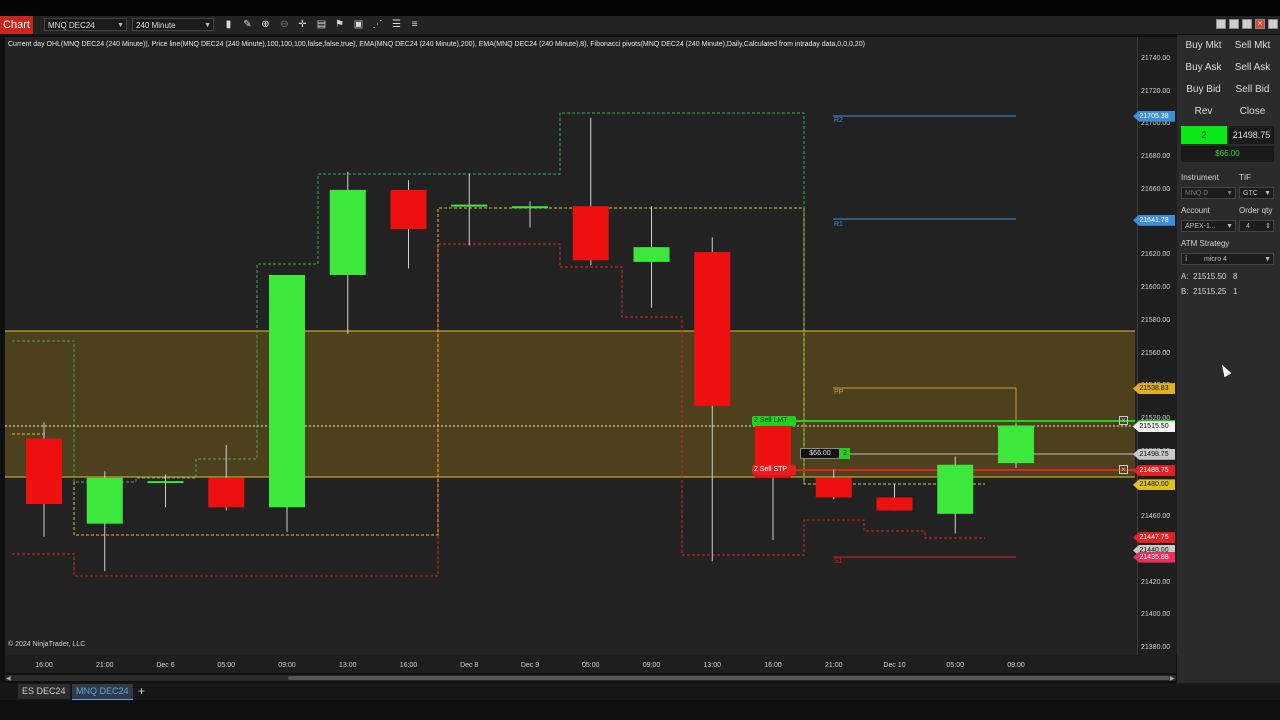 The height and width of the screenshot is (720, 1280). Describe the element at coordinates (102, 692) in the screenshot. I see `tab-mnq-dec24: MNQ DEC24` at that location.